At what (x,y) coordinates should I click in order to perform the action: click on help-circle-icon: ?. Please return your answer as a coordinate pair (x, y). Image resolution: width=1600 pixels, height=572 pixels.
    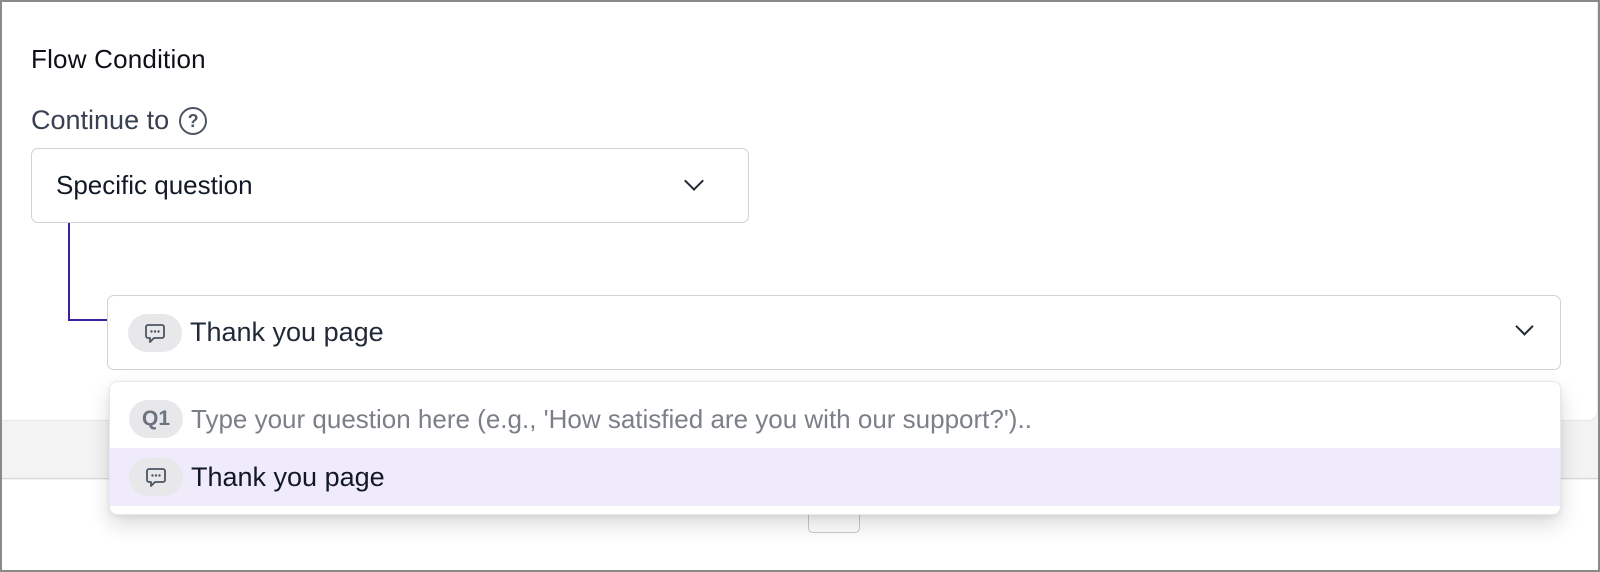
    Looking at the image, I should click on (193, 120).